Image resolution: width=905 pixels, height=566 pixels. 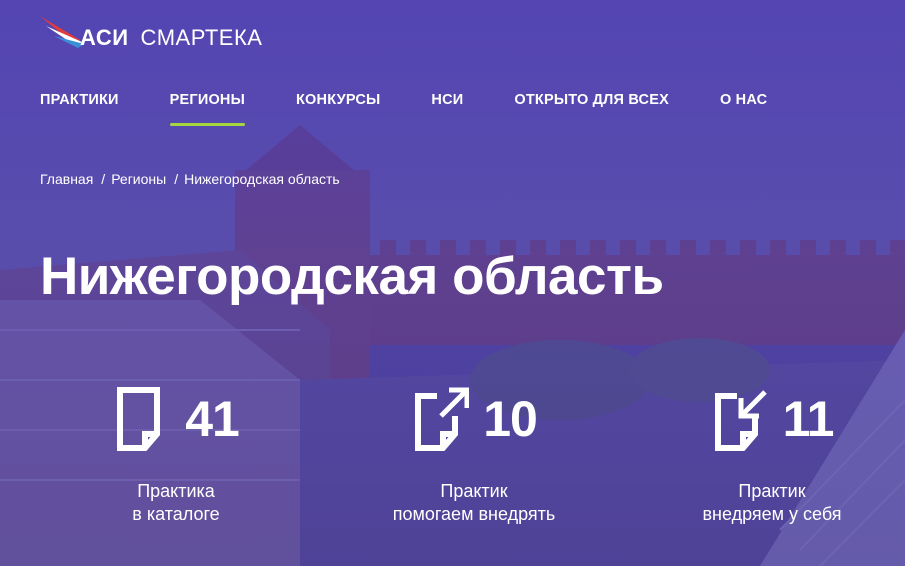 I want to click on nav-item-regions: РЕГИОНЫ, so click(x=207, y=110).